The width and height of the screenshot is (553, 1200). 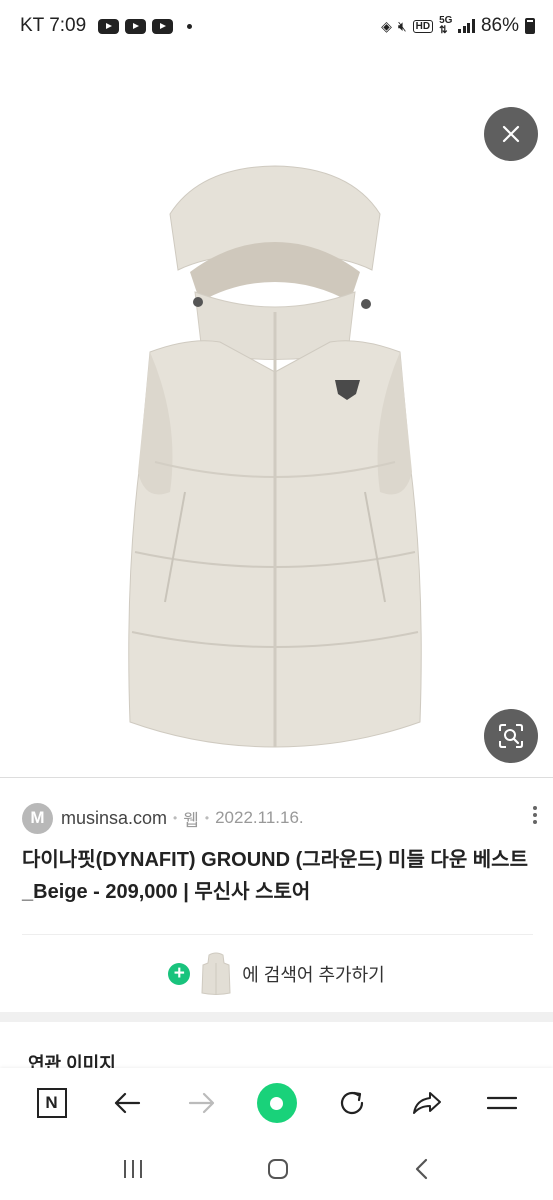 I want to click on browser-toolbar: N, so click(x=276, y=1103).